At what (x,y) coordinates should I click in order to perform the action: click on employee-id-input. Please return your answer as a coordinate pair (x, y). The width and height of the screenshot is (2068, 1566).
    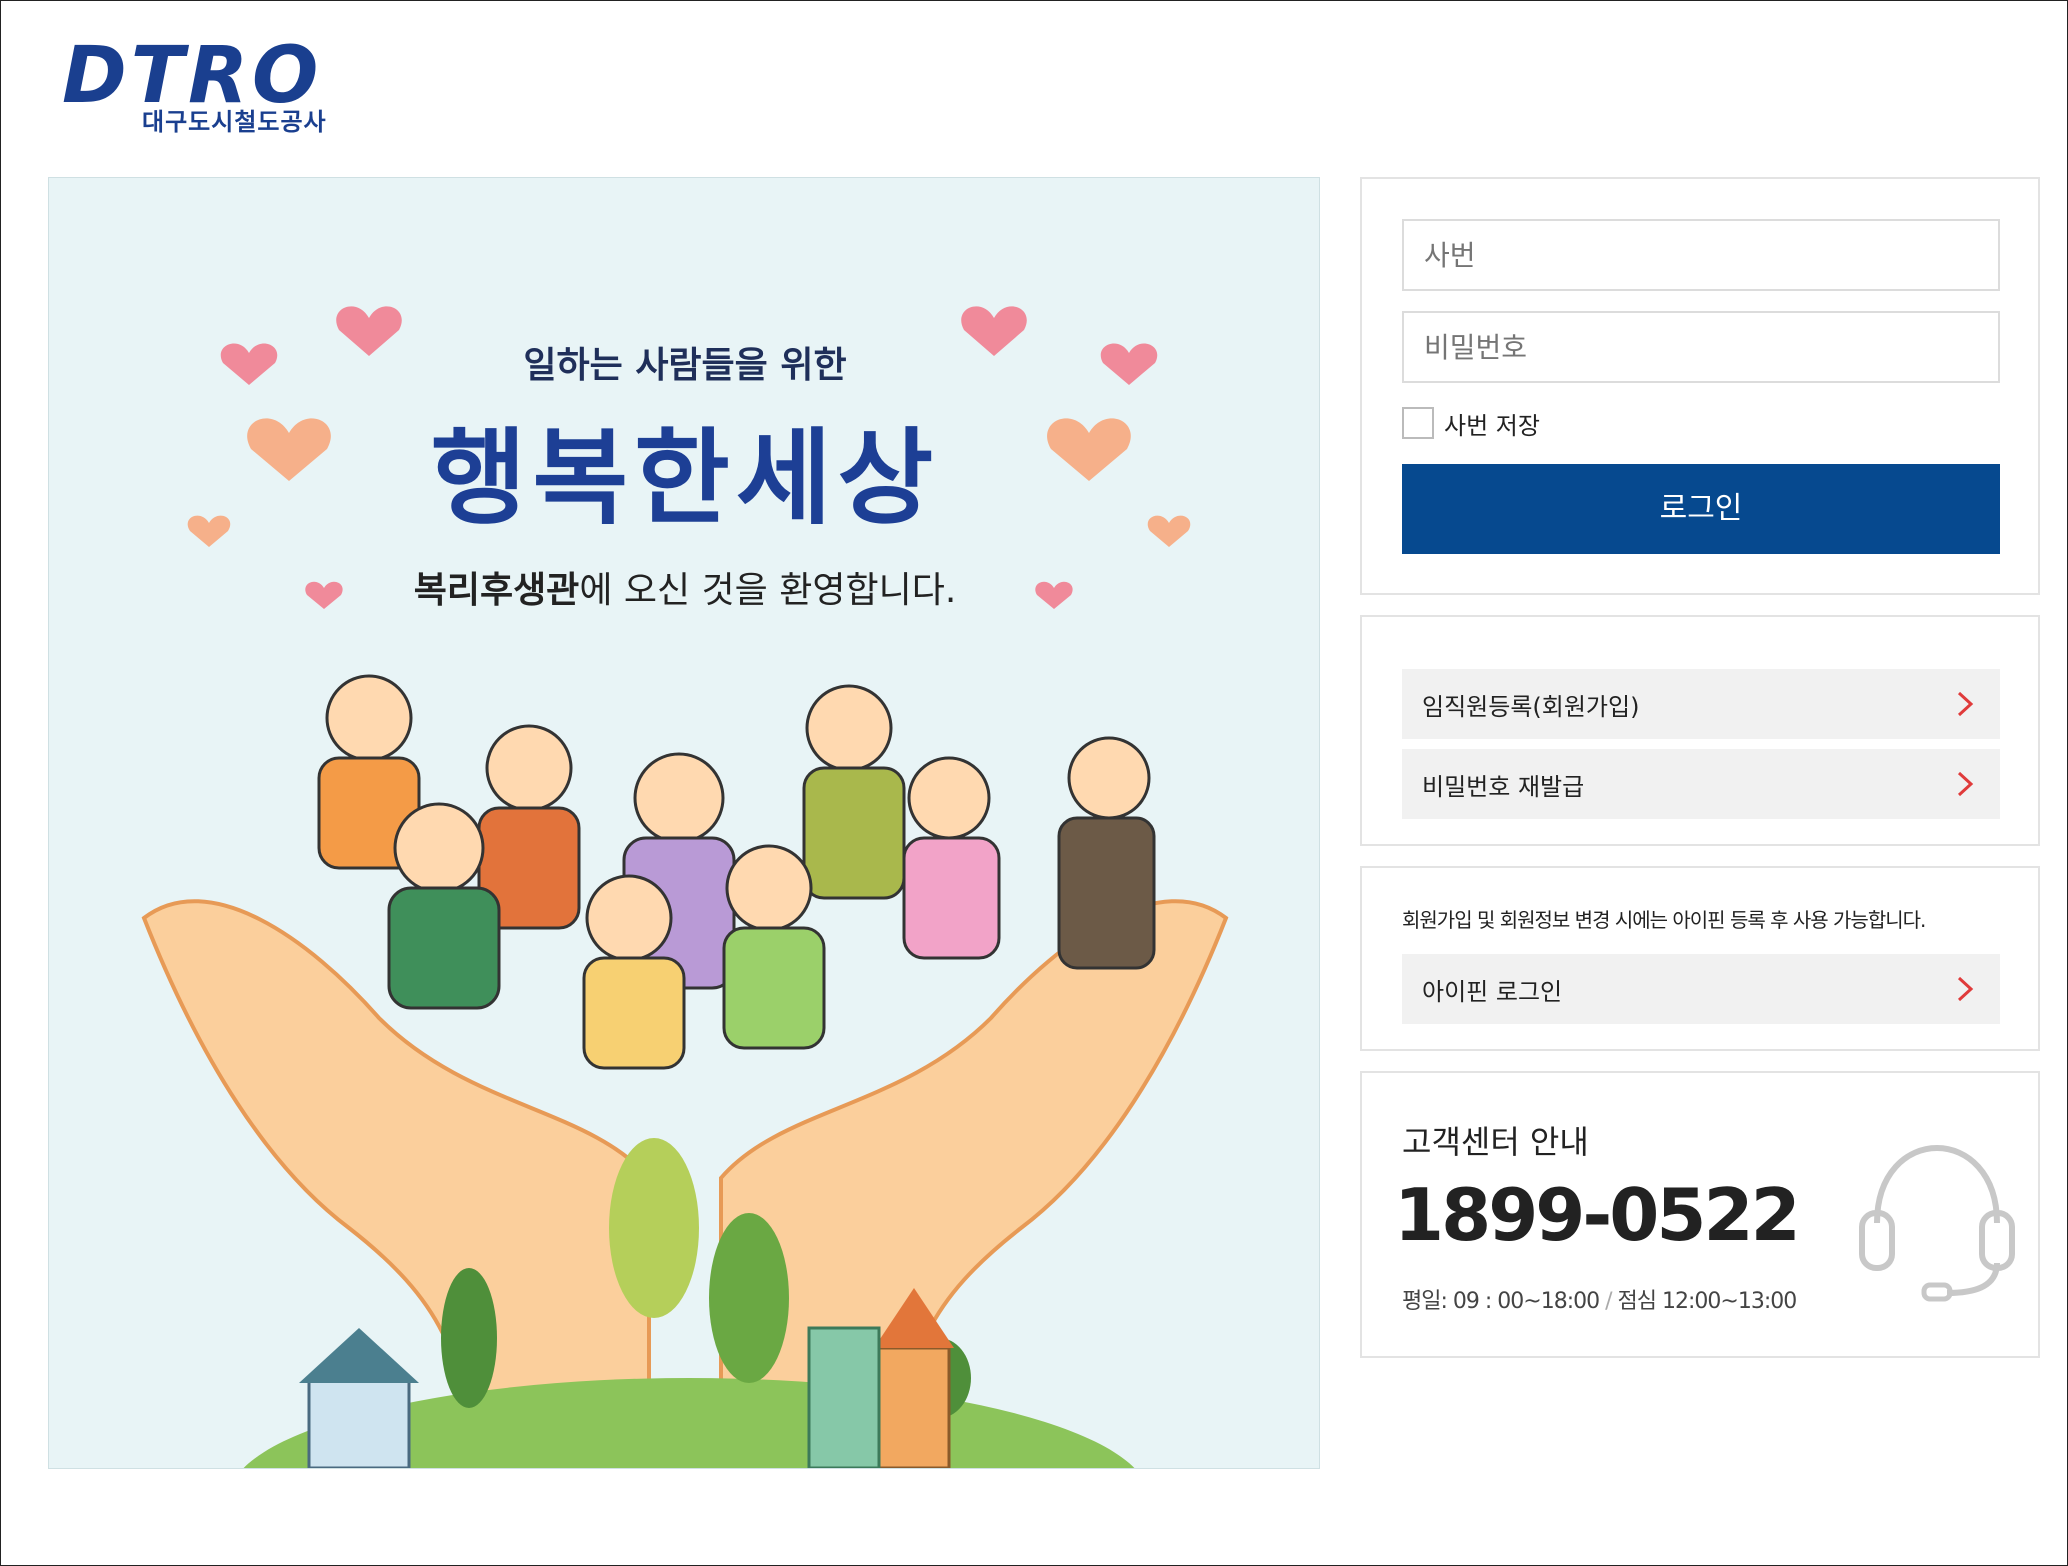
    Looking at the image, I should click on (1701, 255).